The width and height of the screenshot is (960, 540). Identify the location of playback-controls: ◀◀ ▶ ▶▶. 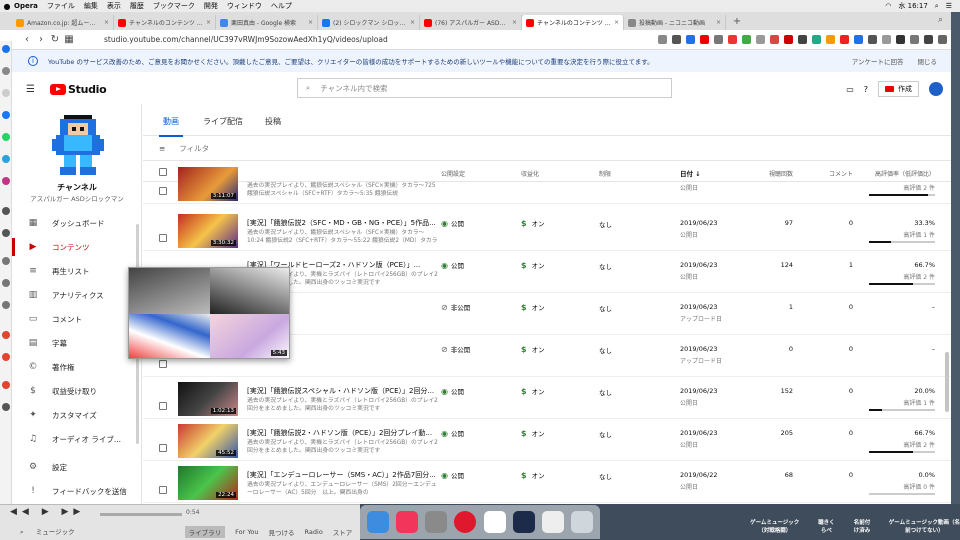
(47, 512).